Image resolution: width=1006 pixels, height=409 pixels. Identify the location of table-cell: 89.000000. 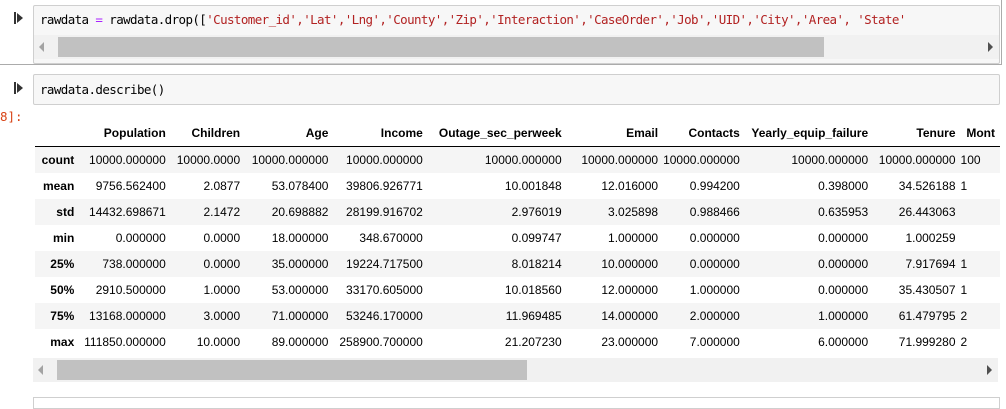
(300, 342).